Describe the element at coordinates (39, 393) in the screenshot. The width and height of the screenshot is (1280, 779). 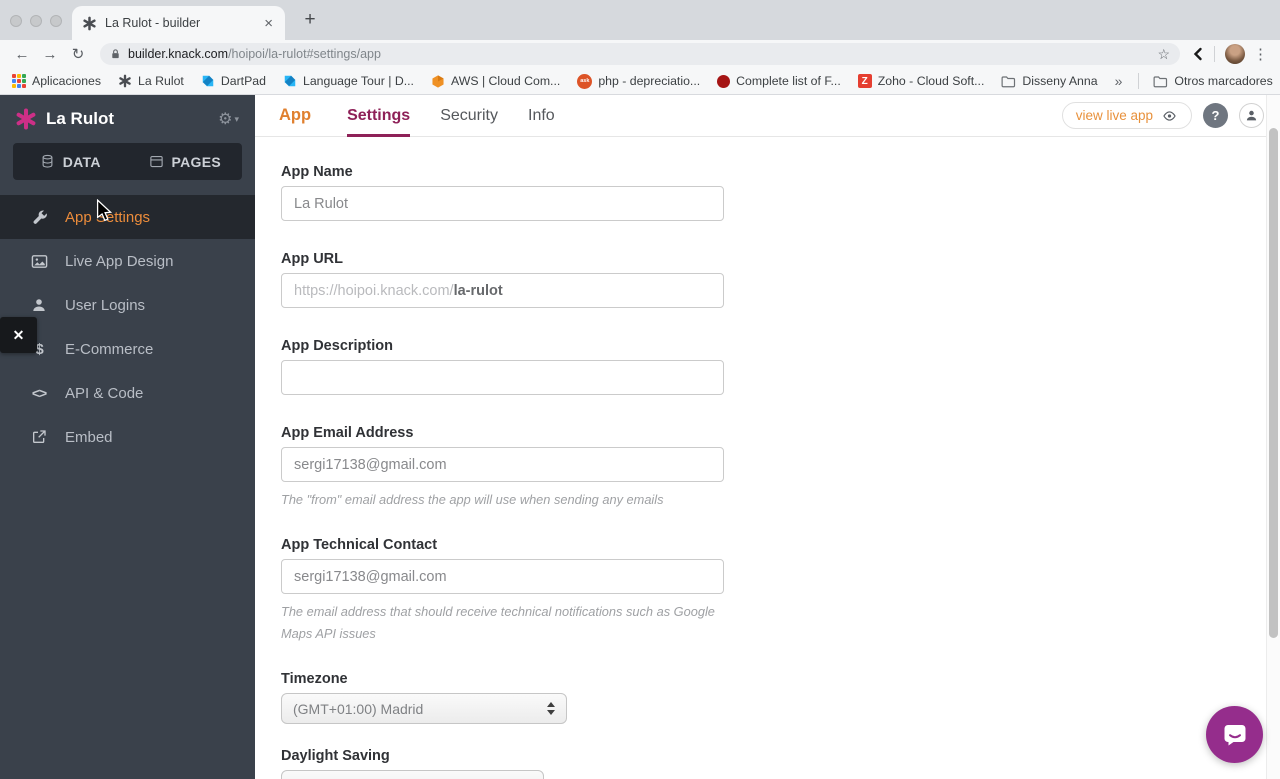
I see `code-icon: <>` at that location.